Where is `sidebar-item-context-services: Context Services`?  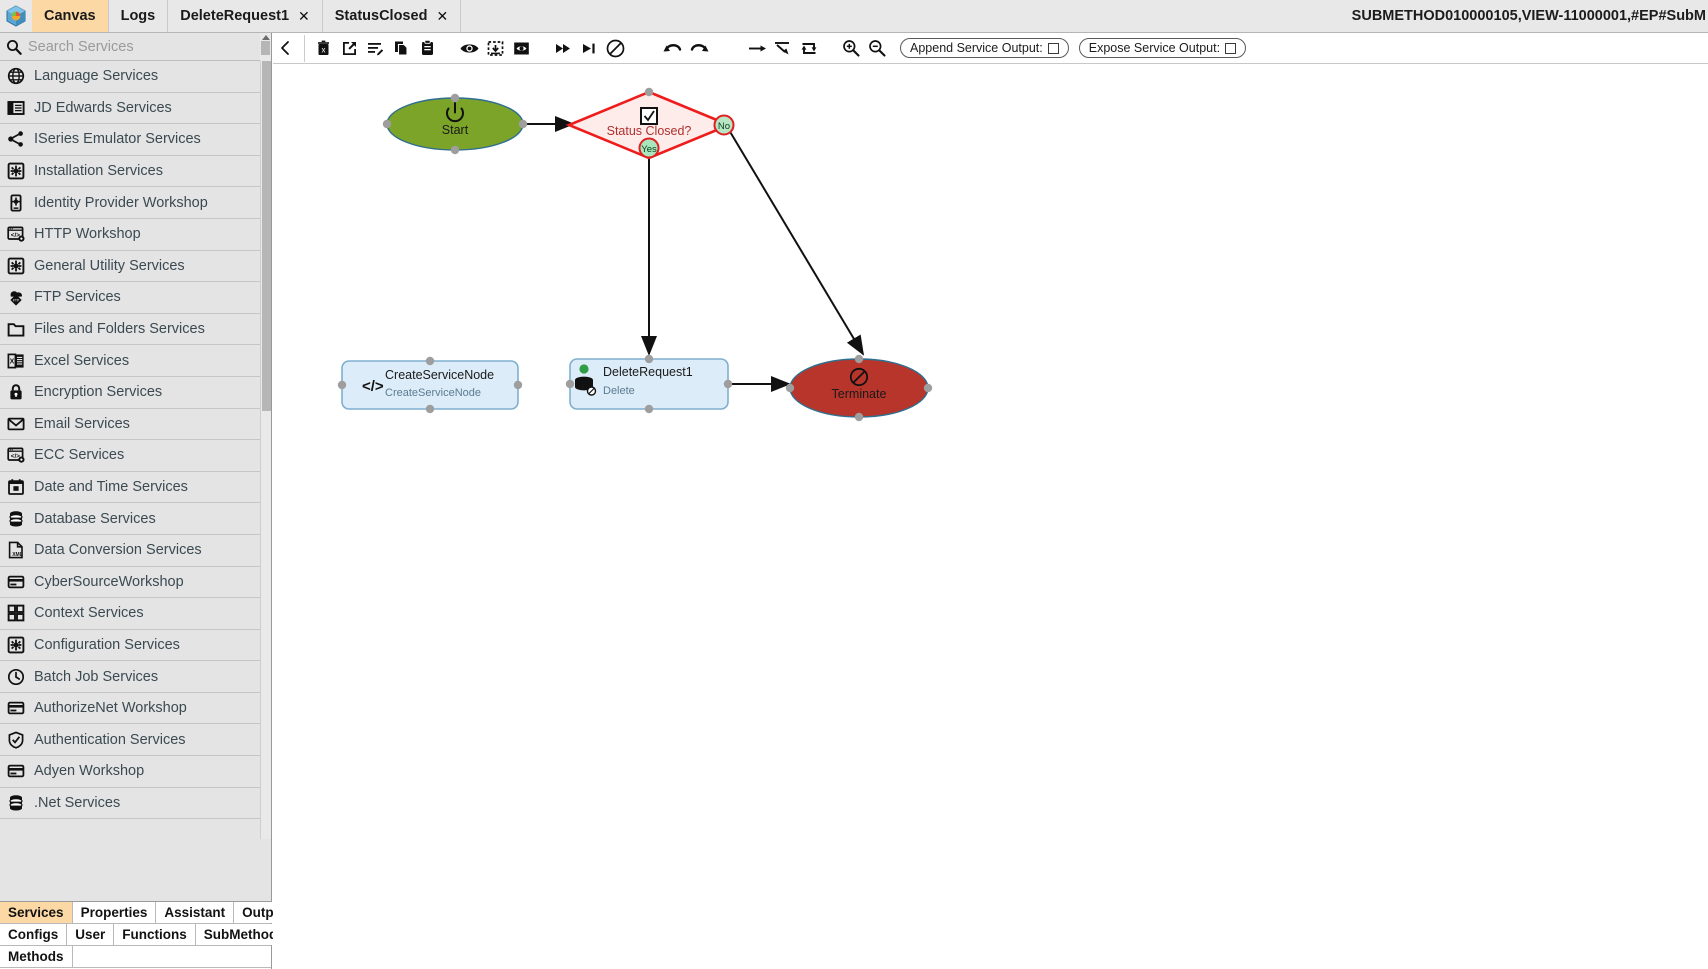 sidebar-item-context-services: Context Services is located at coordinates (135, 614).